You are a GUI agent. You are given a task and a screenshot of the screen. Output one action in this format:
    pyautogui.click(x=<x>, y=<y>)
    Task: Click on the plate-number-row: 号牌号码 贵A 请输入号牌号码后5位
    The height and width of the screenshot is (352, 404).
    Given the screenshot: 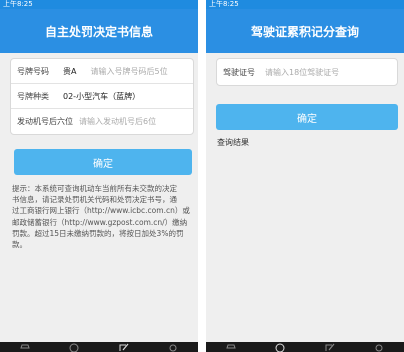 What is the action you would take?
    pyautogui.click(x=102, y=71)
    